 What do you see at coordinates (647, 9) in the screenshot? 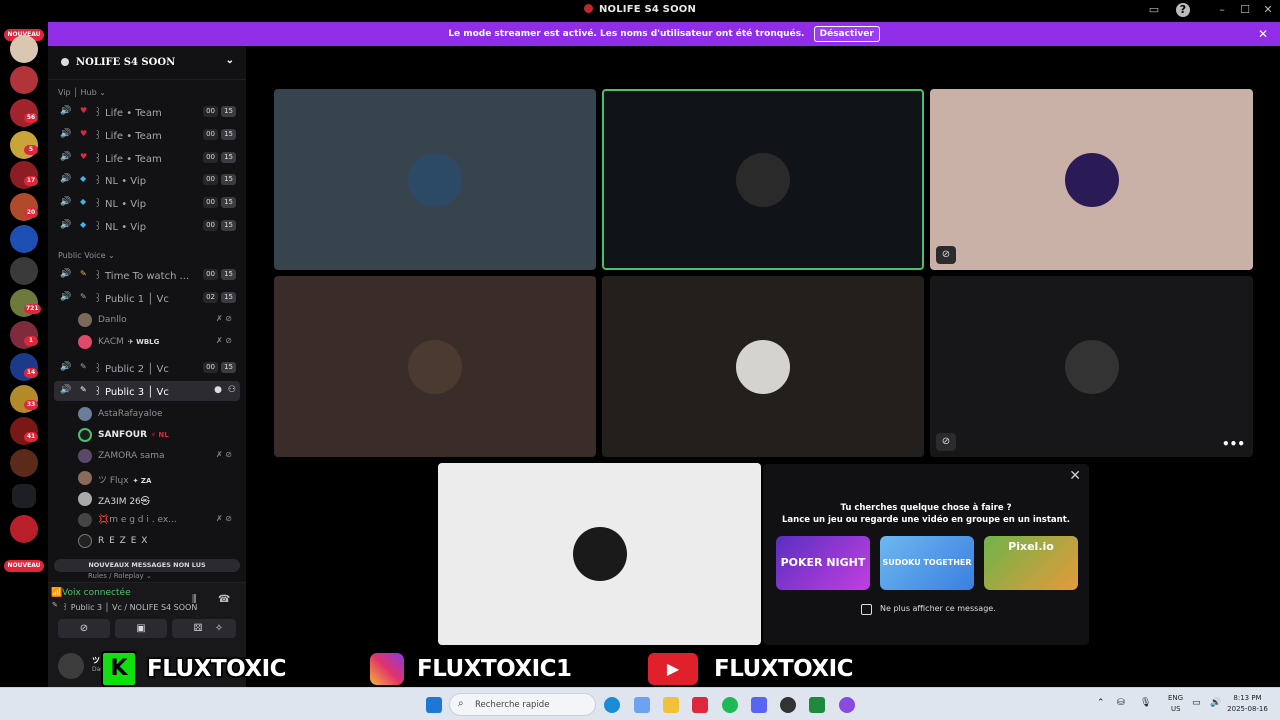
I see `window-title: NOLIFE S4 SOON` at bounding box center [647, 9].